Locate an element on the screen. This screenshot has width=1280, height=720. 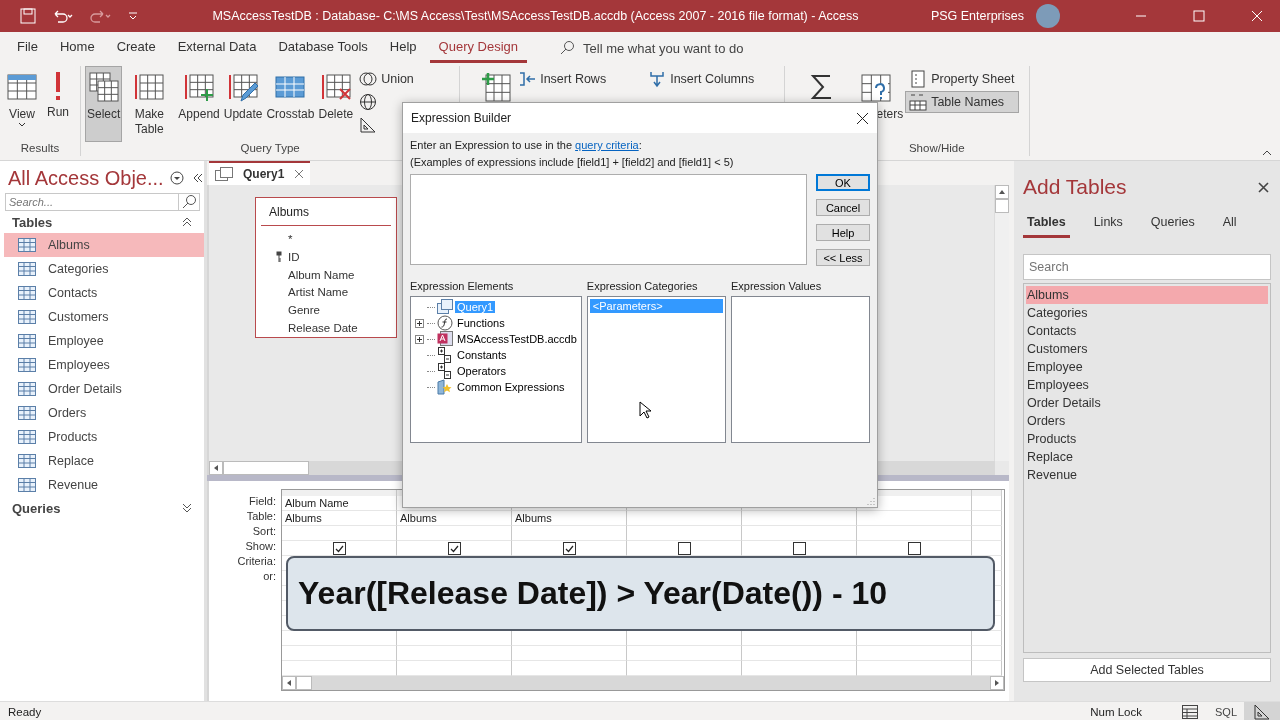
group-label: Query Type is located at coordinates (270, 148).